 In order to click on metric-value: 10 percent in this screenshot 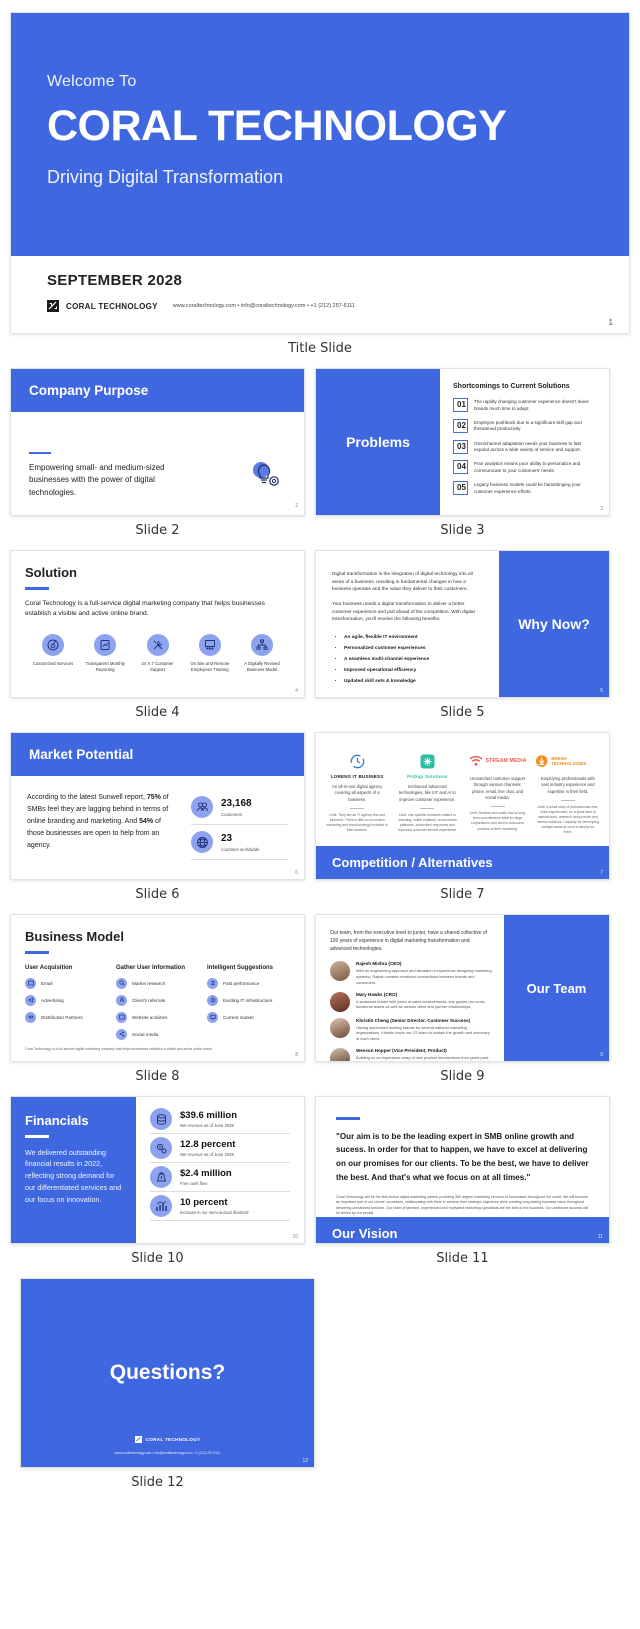, I will do `click(204, 1202)`.